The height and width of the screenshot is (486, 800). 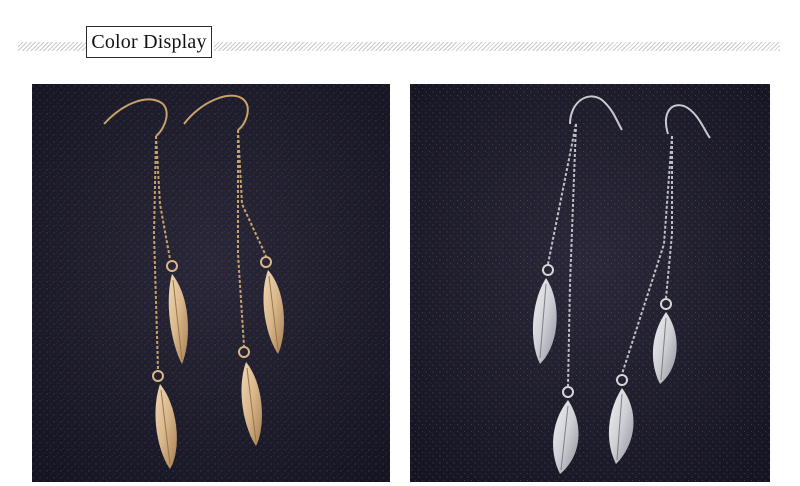 What do you see at coordinates (52, 46) in the screenshot?
I see `hatch-divider-left` at bounding box center [52, 46].